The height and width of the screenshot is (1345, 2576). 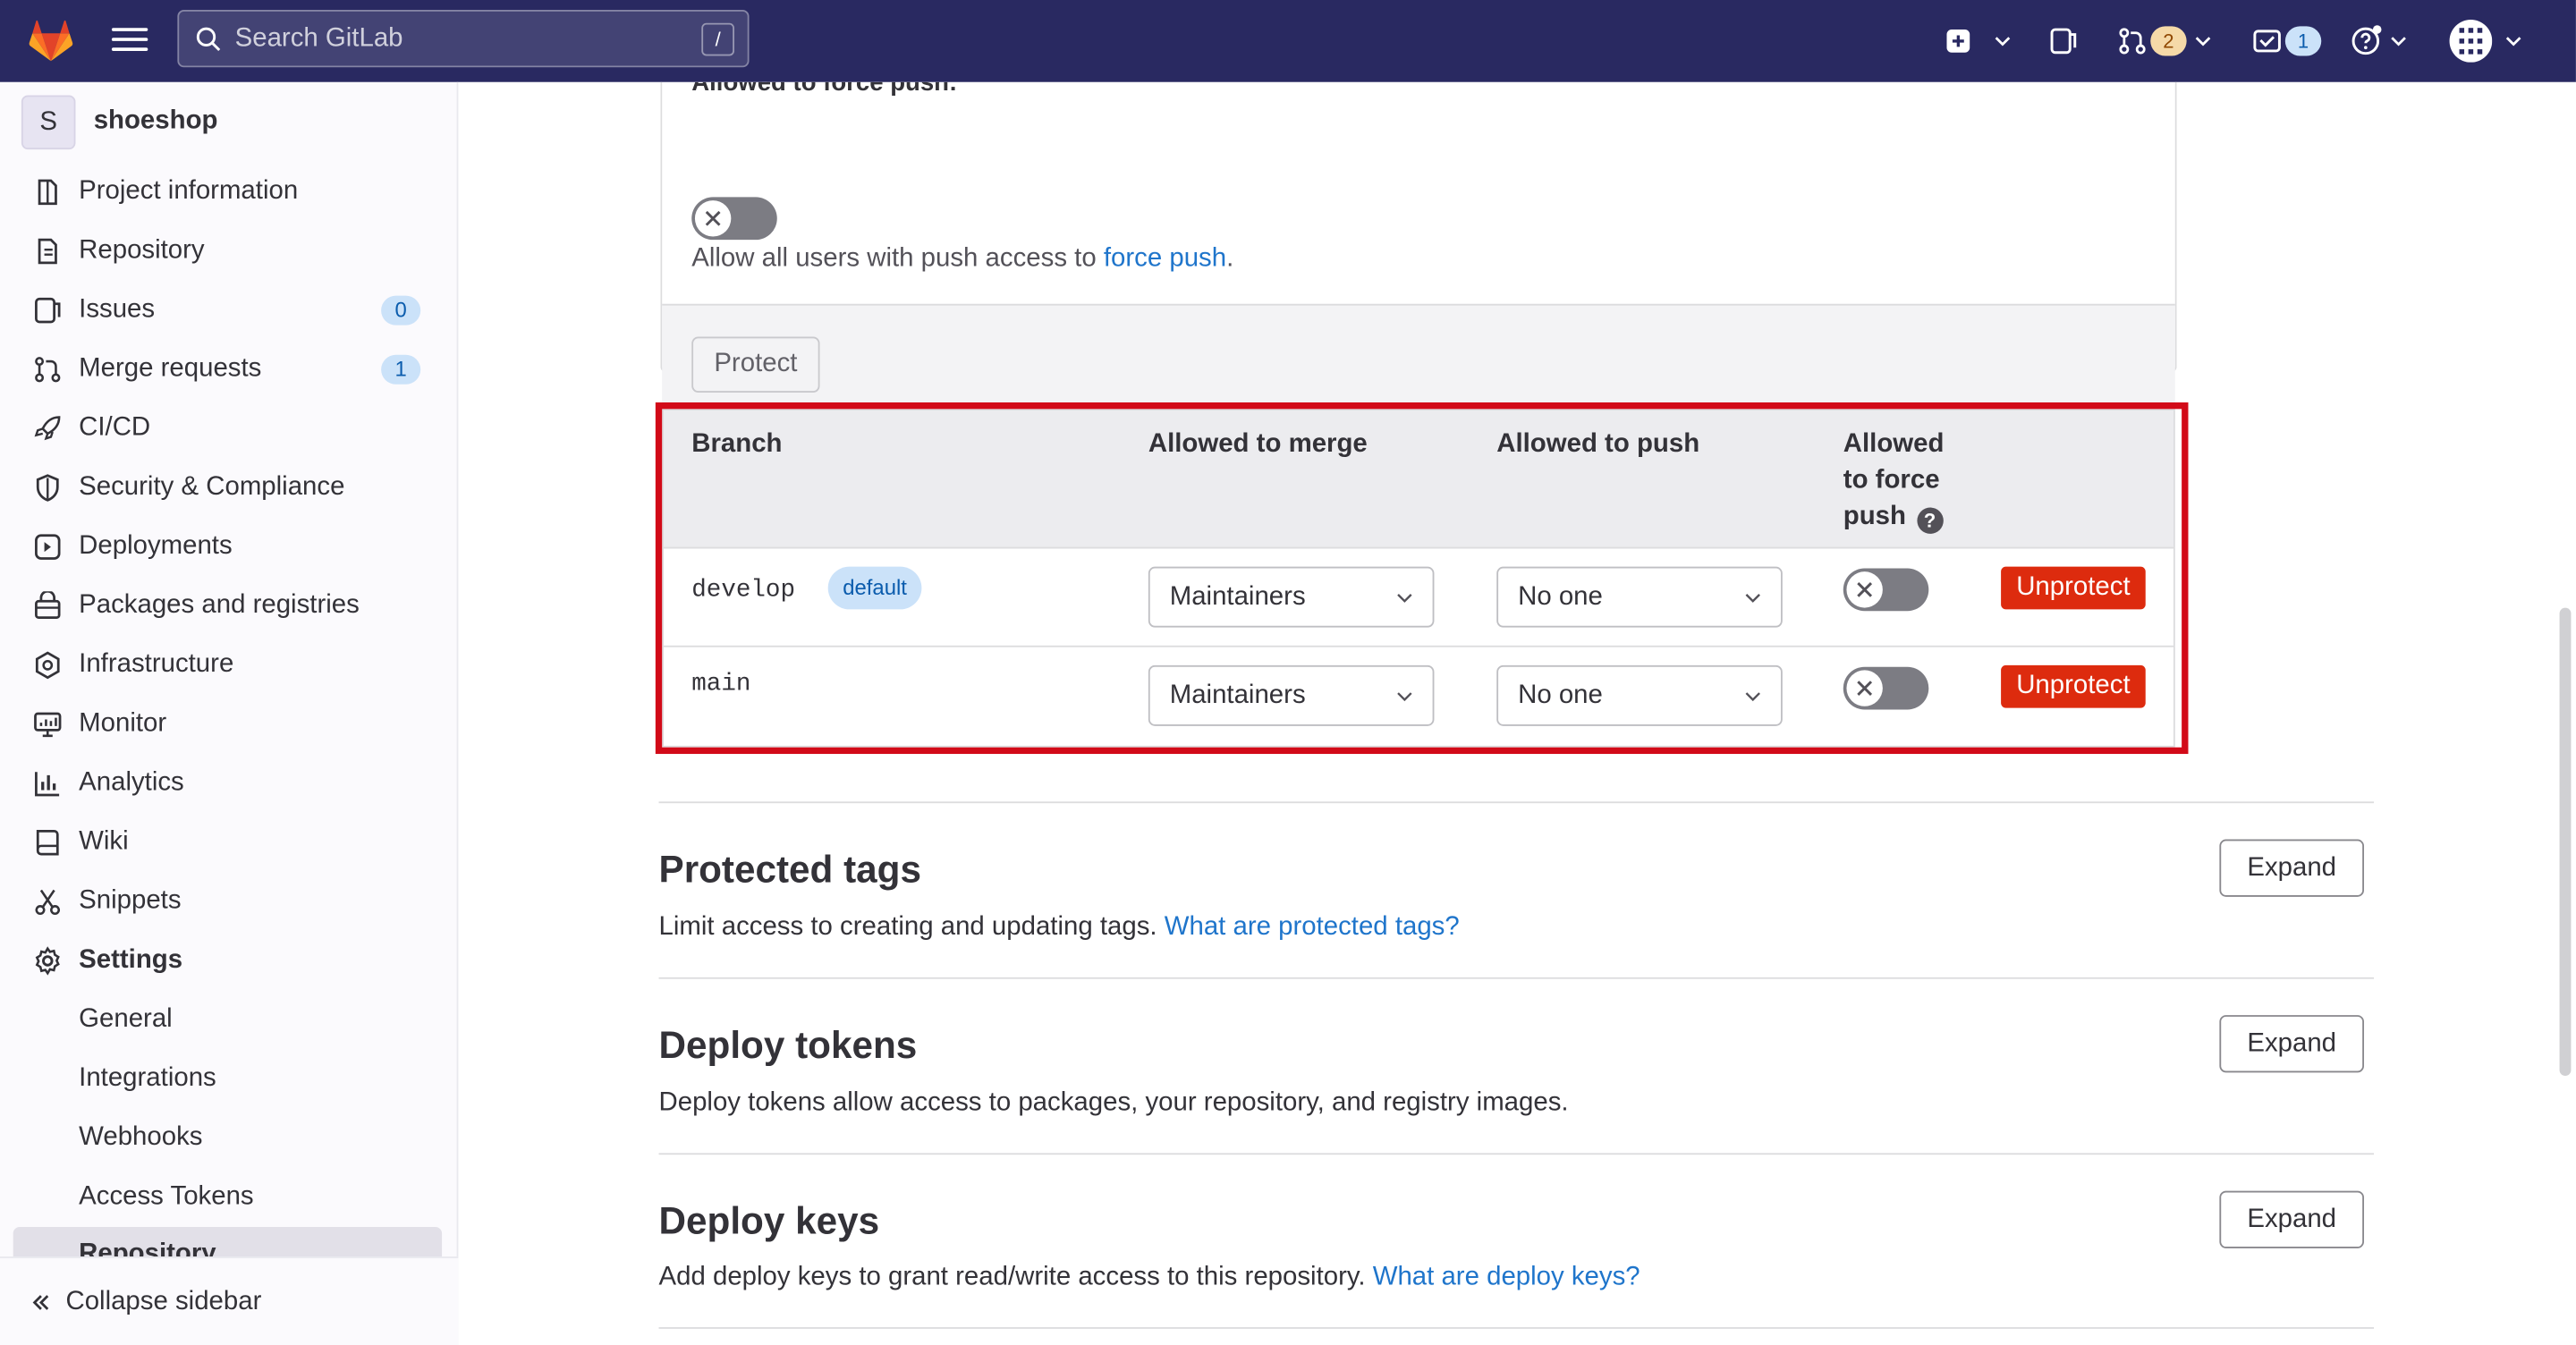 I want to click on sidebar-item-security-compliance: Security & Compliance, so click(x=230, y=487).